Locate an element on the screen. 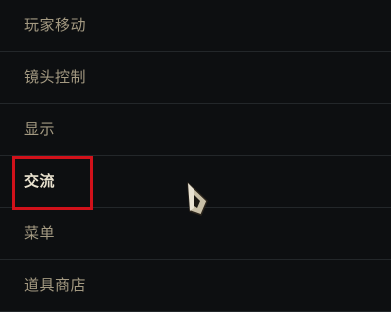  selection-highlight-box is located at coordinates (52, 183).